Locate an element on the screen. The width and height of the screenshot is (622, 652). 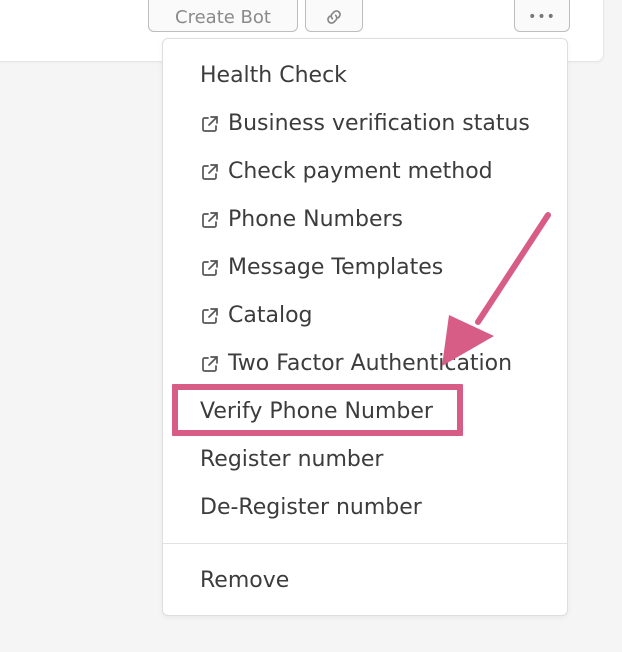
menu-item-label: Two Factor Authentication is located at coordinates (370, 363).